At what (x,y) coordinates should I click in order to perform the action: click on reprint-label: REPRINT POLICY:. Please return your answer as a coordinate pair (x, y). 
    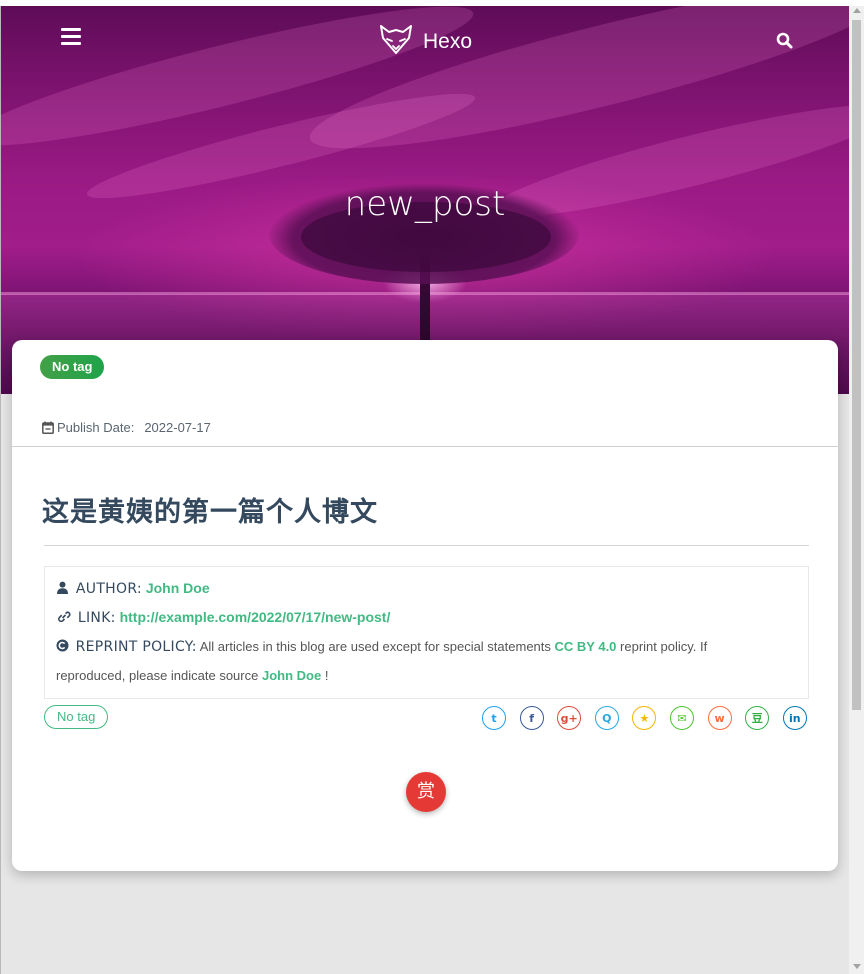
    Looking at the image, I should click on (136, 647).